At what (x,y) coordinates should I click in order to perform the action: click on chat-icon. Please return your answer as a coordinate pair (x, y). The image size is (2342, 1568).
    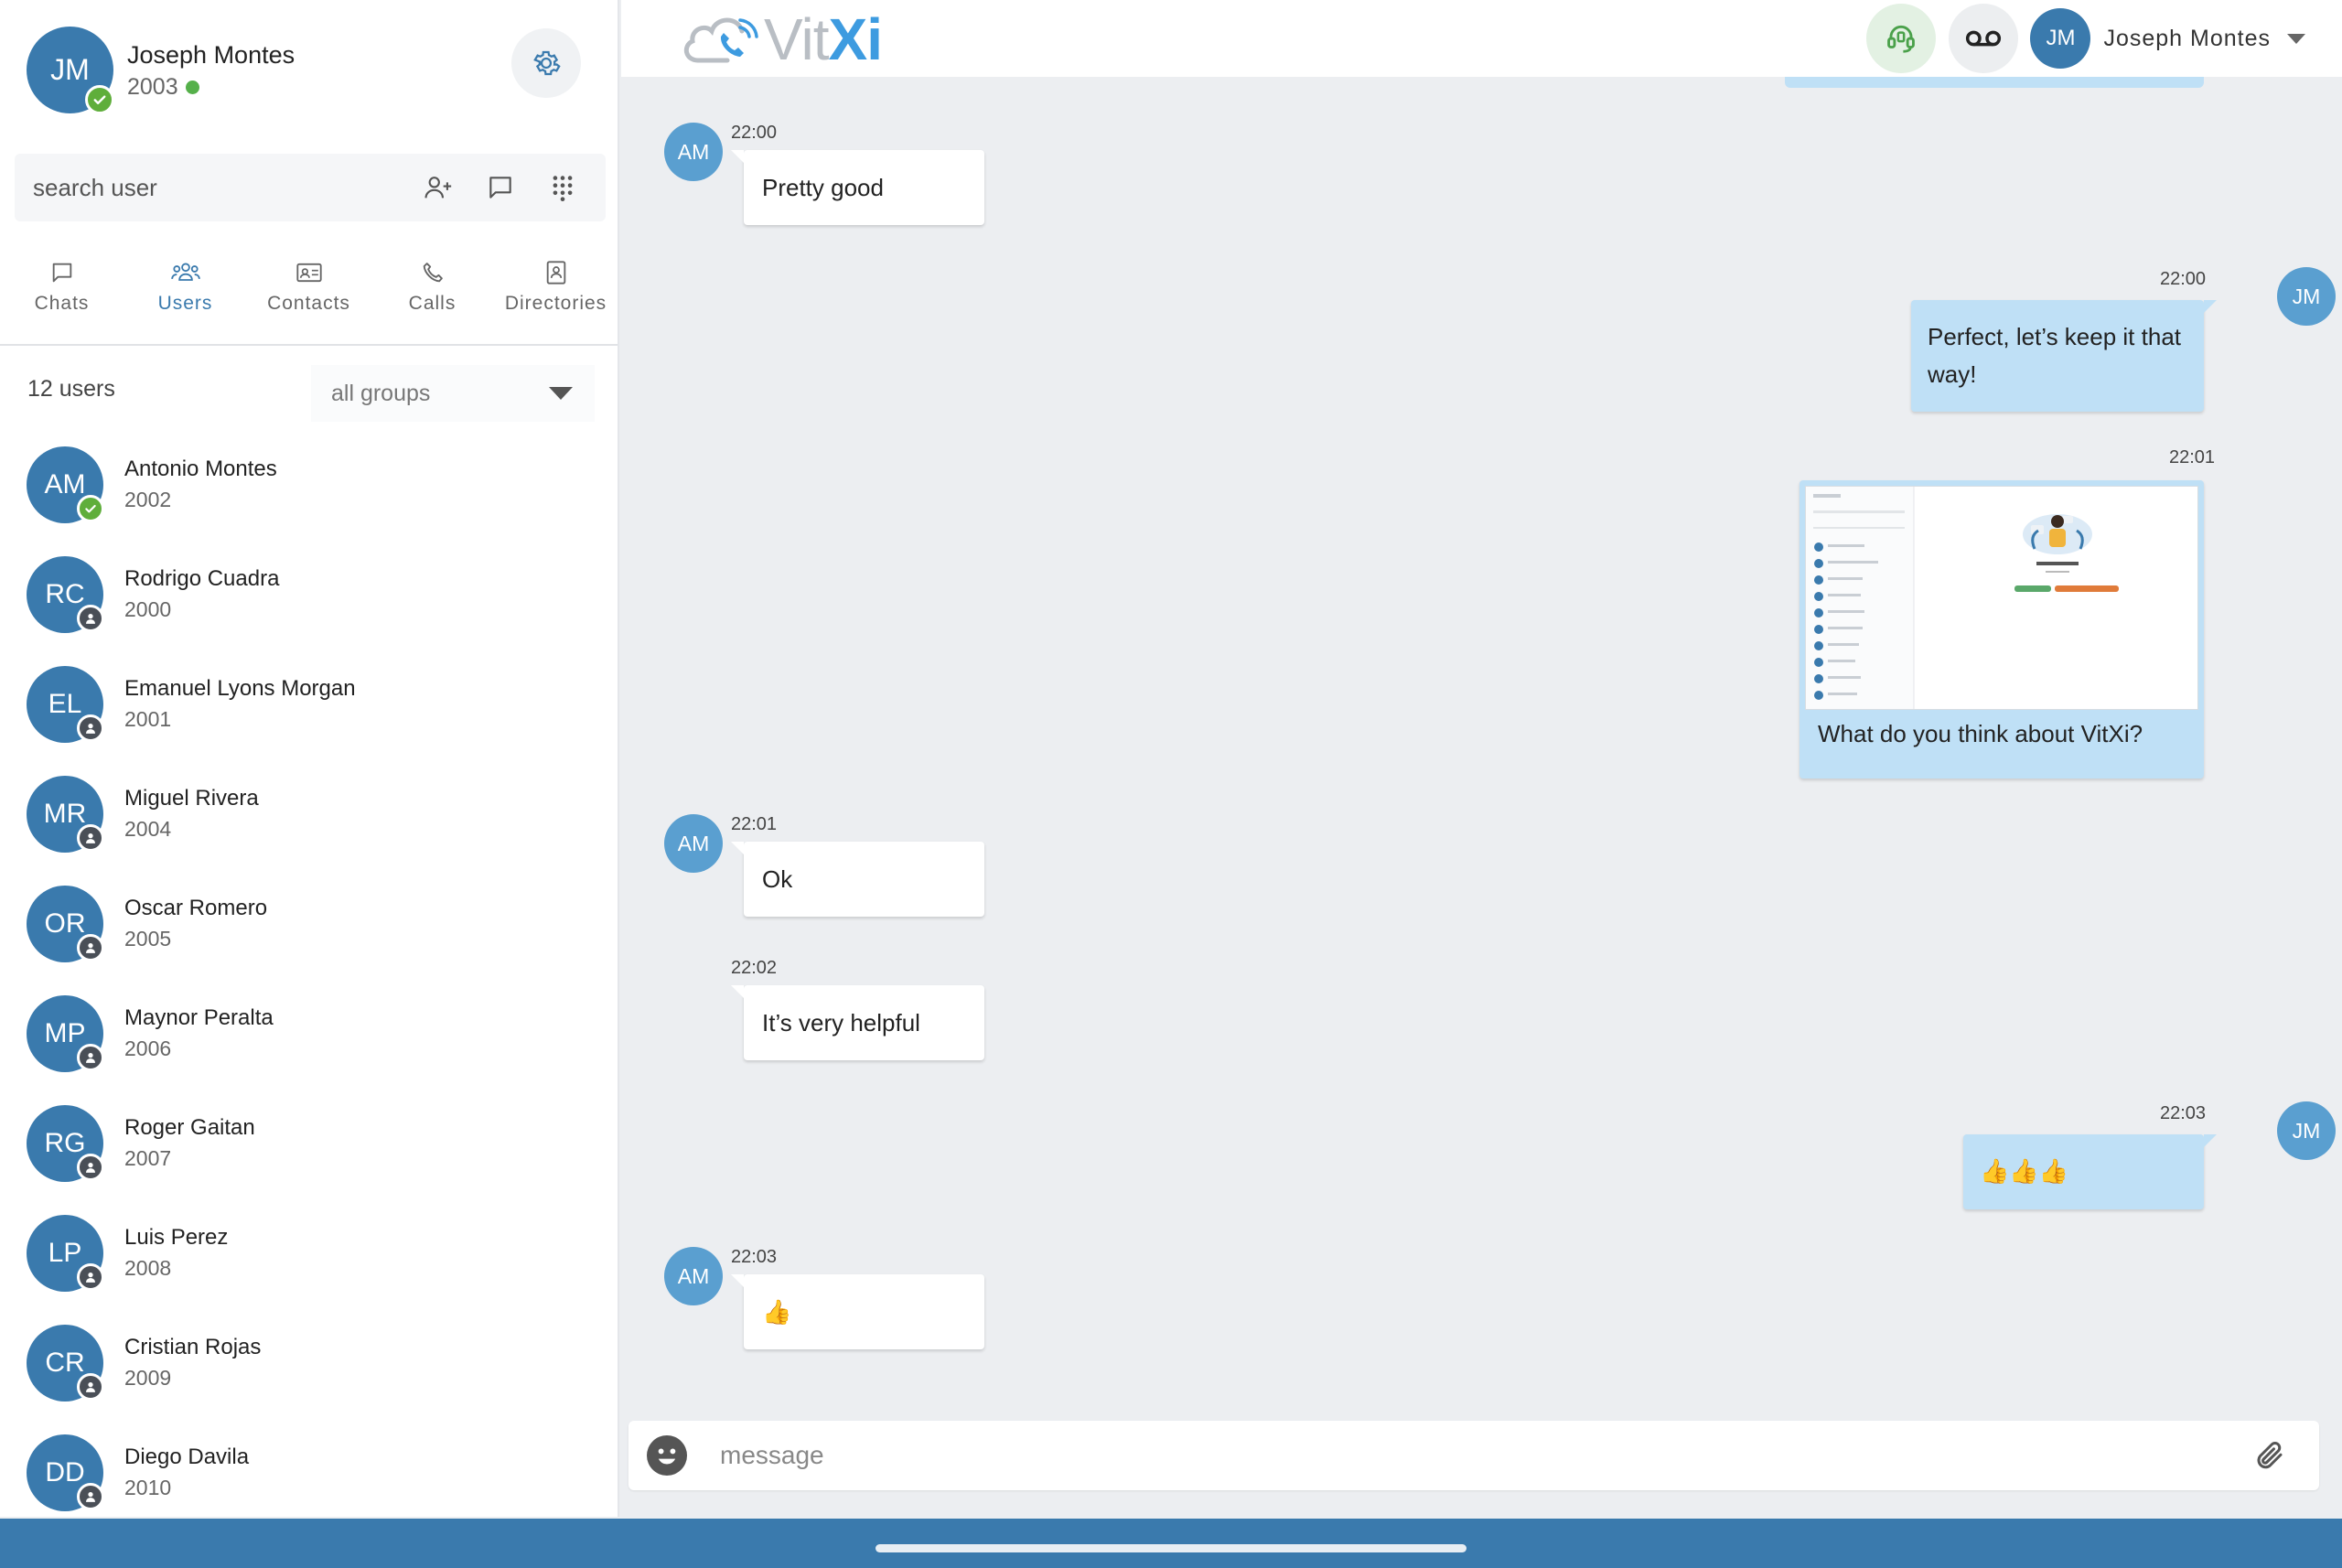
    Looking at the image, I should click on (61, 273).